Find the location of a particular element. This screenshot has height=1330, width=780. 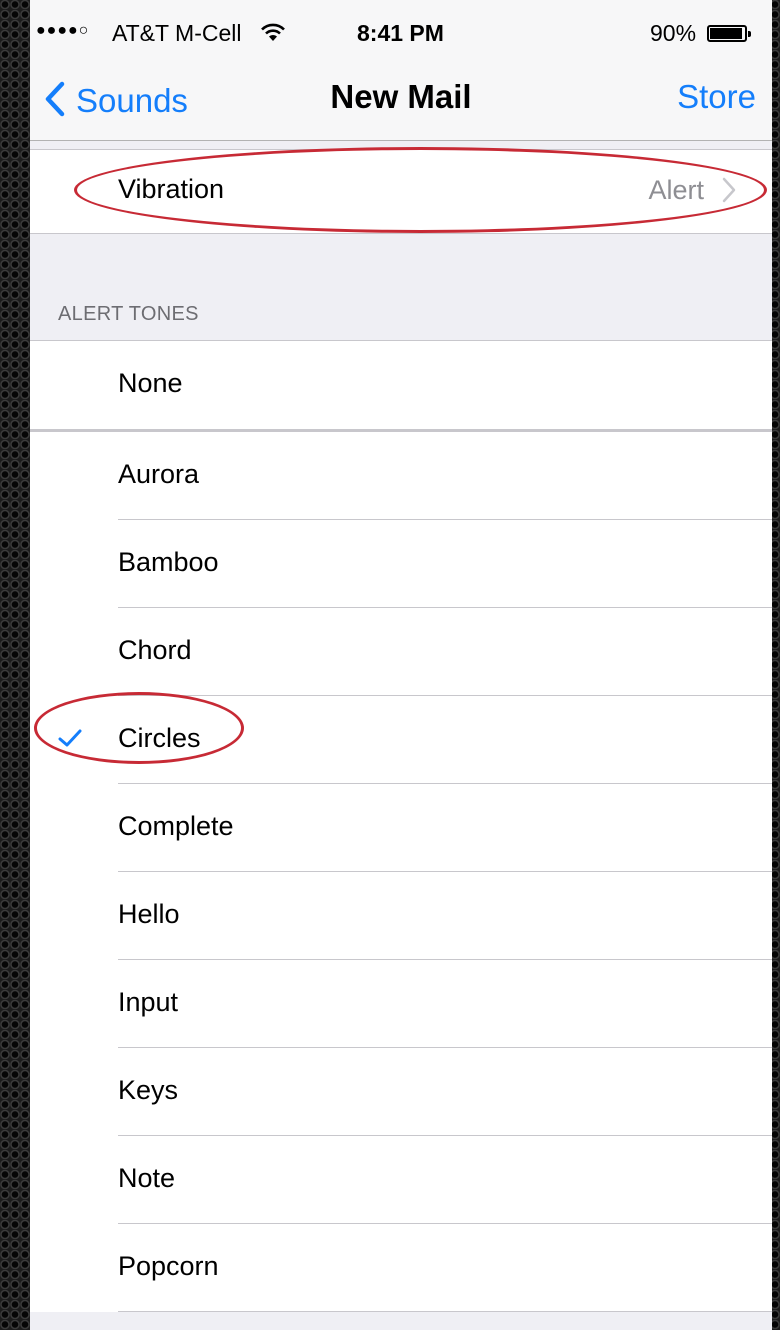

tone-label: Keys is located at coordinates (148, 1090).